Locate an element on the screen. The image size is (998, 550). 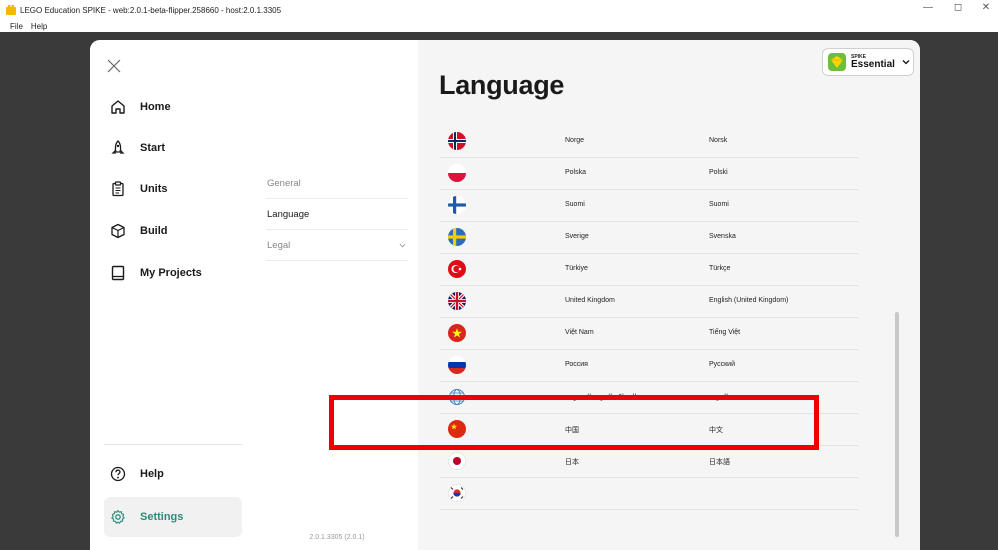
country-name: Türkiye is located at coordinates (576, 268).